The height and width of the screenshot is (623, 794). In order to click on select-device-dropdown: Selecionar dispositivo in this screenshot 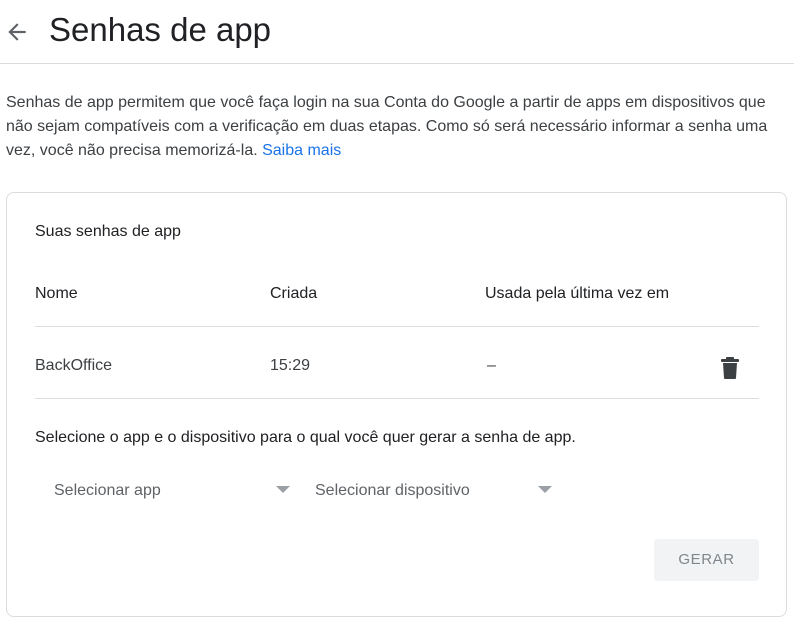, I will do `click(435, 491)`.